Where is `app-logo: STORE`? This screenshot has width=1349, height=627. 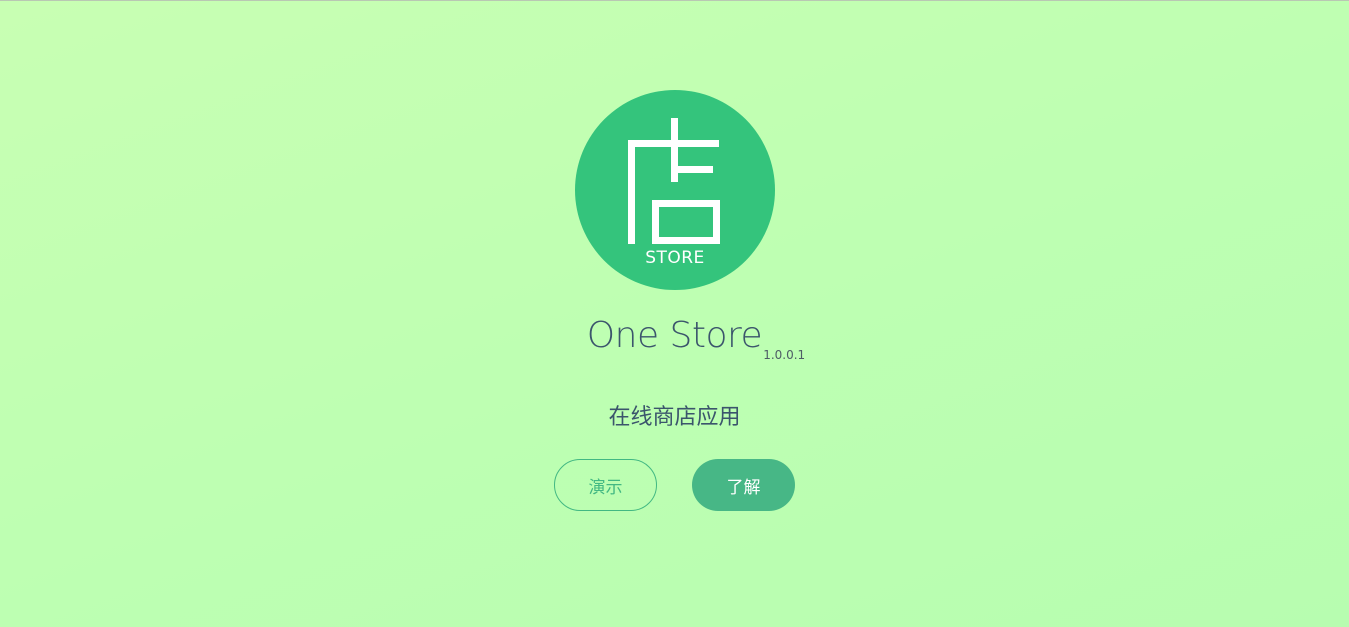
app-logo: STORE is located at coordinates (675, 190).